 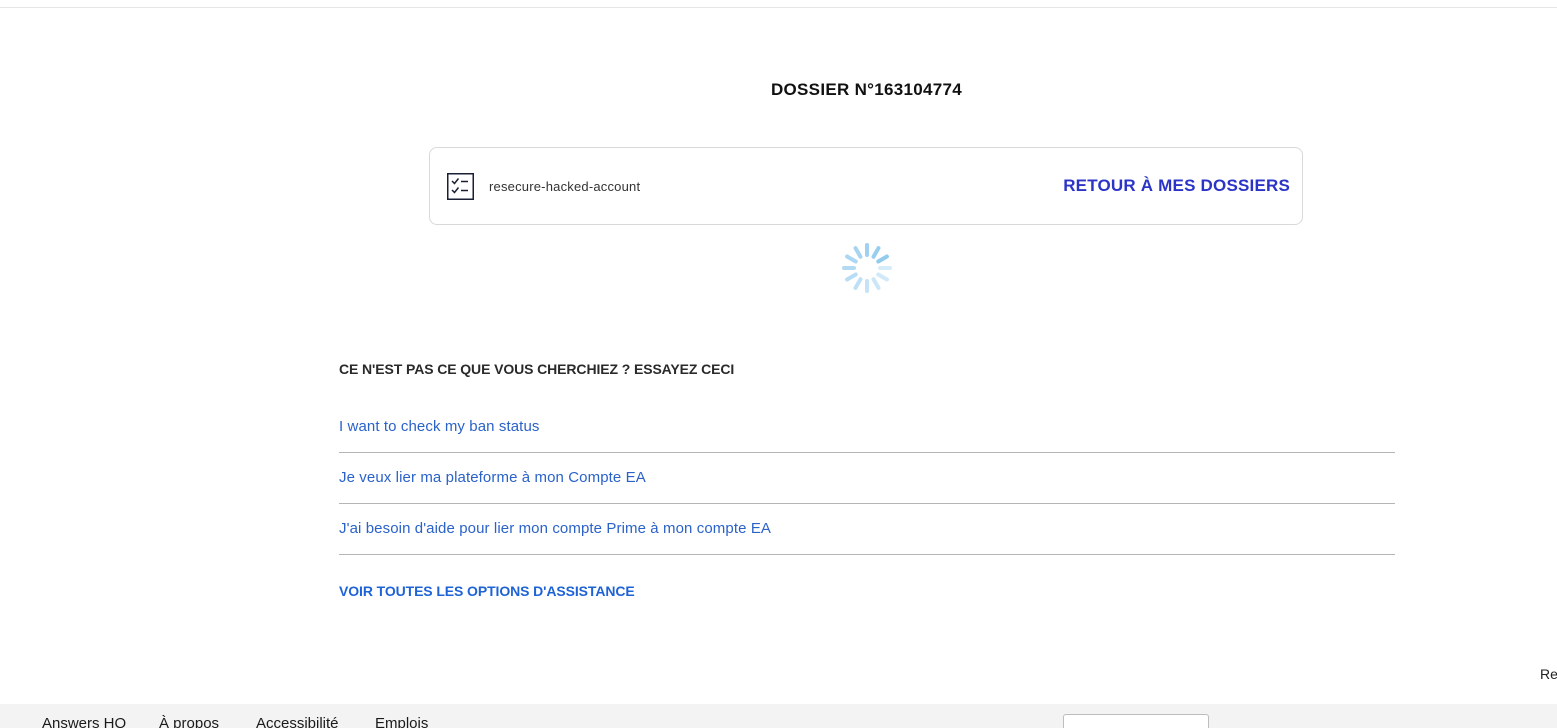 I want to click on spinner-icon, so click(x=867, y=268).